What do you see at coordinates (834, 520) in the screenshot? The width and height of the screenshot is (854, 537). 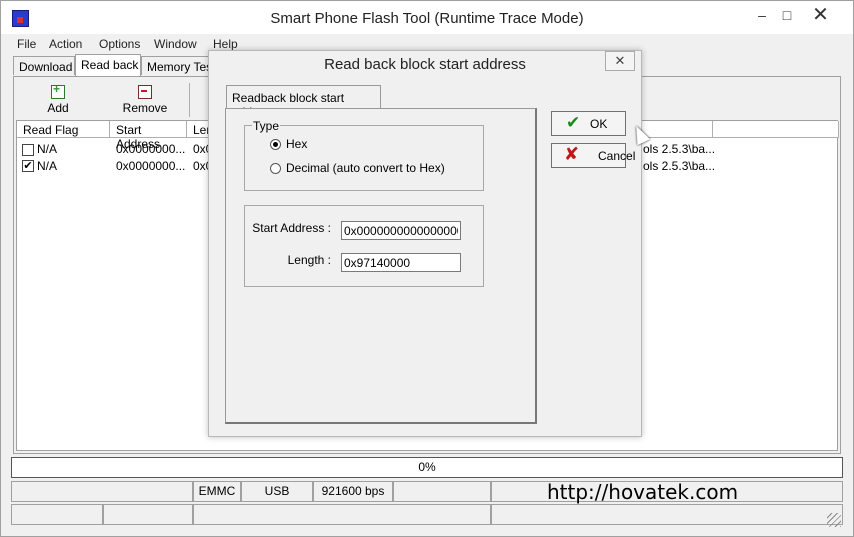 I see `resize-grip-icon` at bounding box center [834, 520].